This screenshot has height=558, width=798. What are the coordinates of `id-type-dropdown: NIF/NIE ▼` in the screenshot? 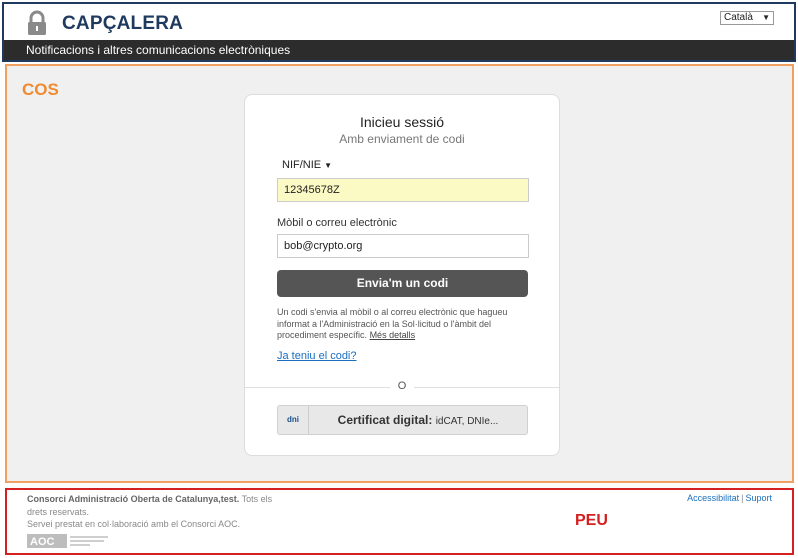 It's located at (307, 165).